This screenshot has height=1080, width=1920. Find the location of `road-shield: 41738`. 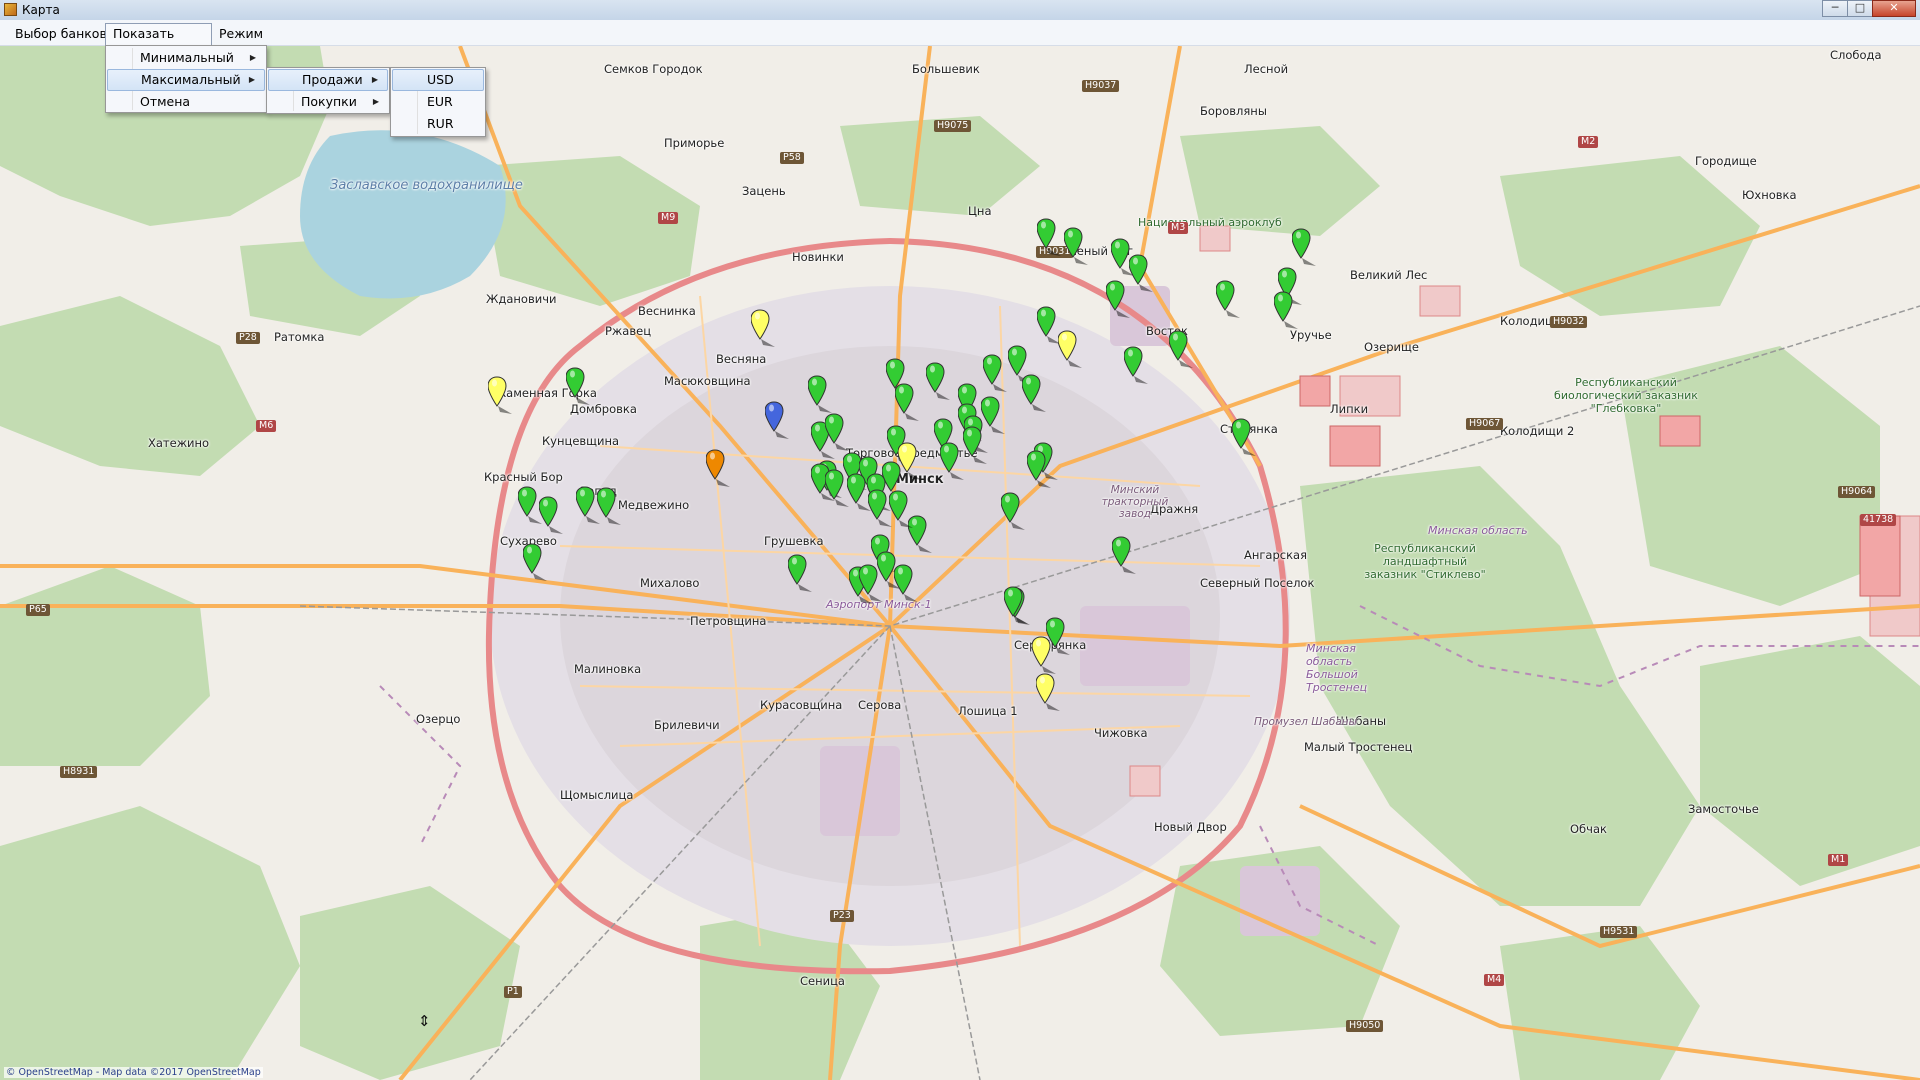

road-shield: 41738 is located at coordinates (1878, 520).